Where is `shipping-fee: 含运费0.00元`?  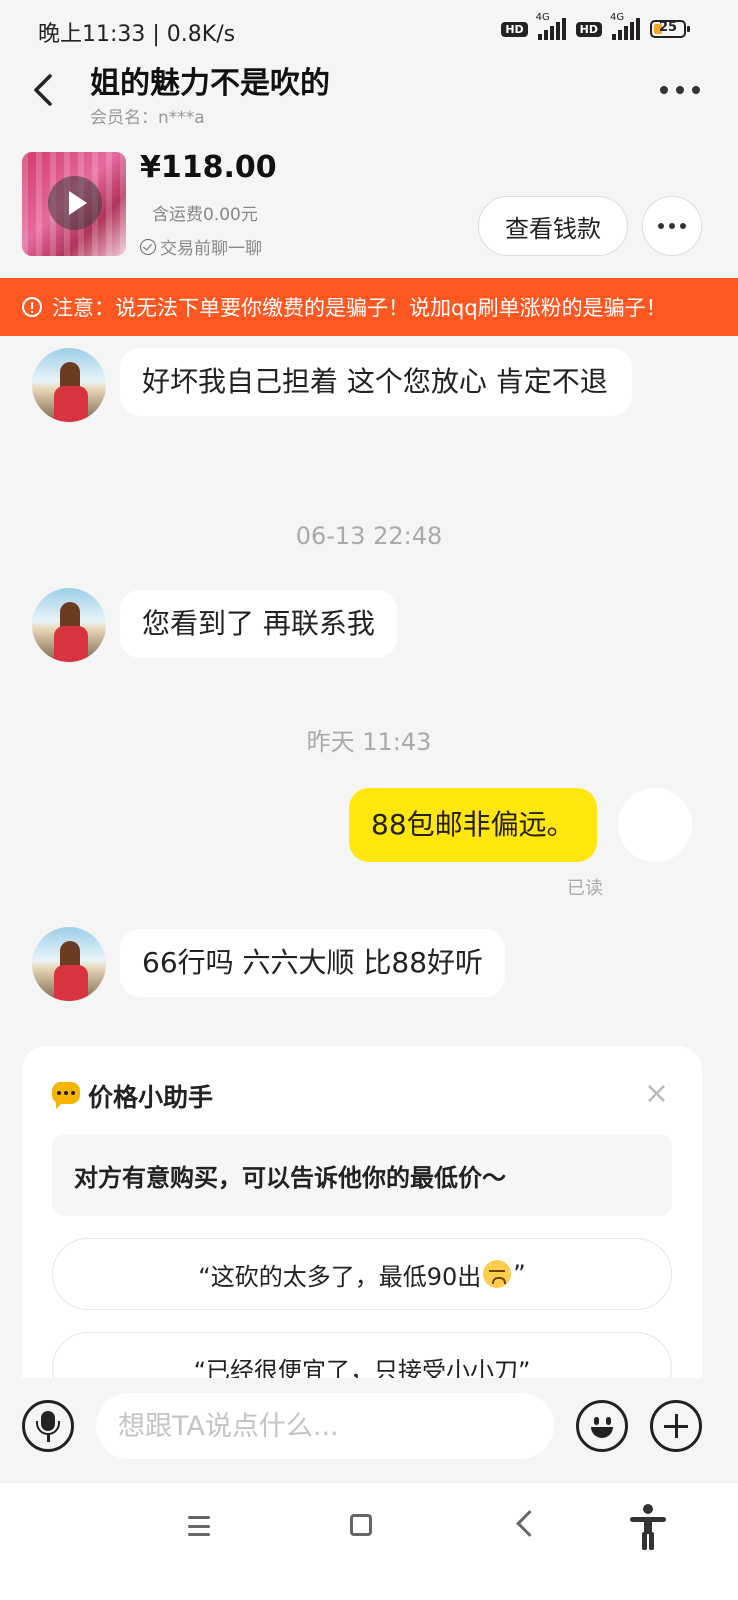
shipping-fee: 含运费0.00元 is located at coordinates (205, 215).